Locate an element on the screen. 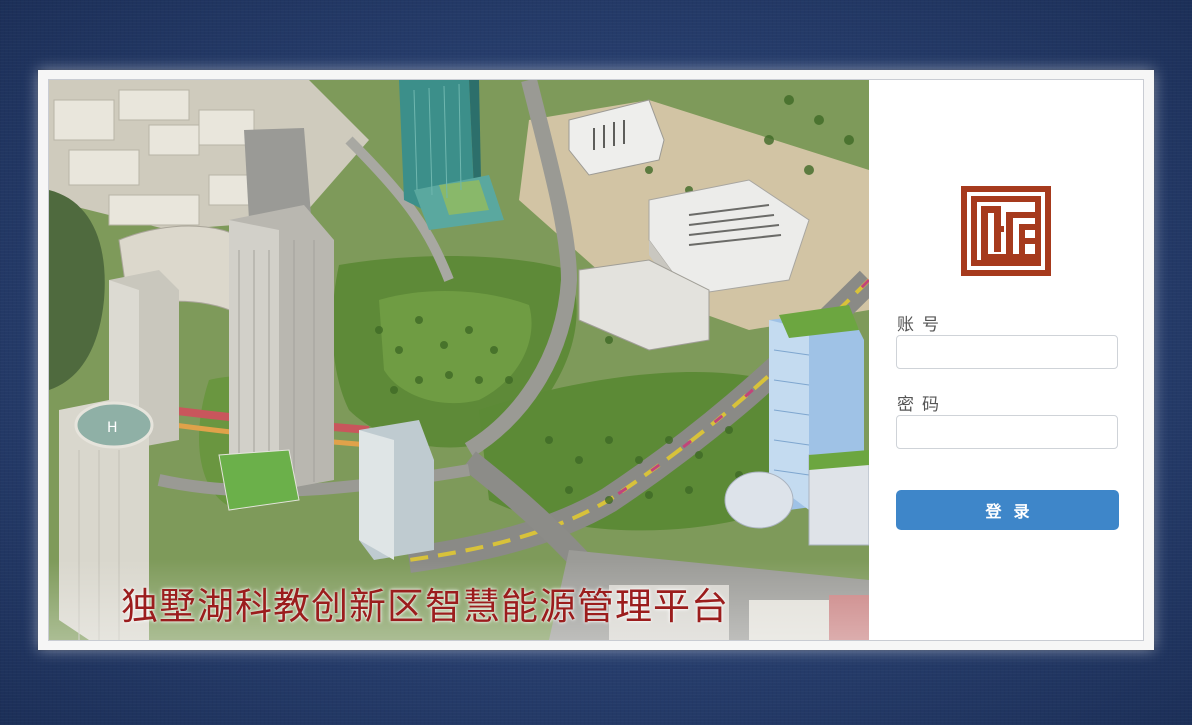 The width and height of the screenshot is (1192, 725). svg-text: H is located at coordinates (112, 428).